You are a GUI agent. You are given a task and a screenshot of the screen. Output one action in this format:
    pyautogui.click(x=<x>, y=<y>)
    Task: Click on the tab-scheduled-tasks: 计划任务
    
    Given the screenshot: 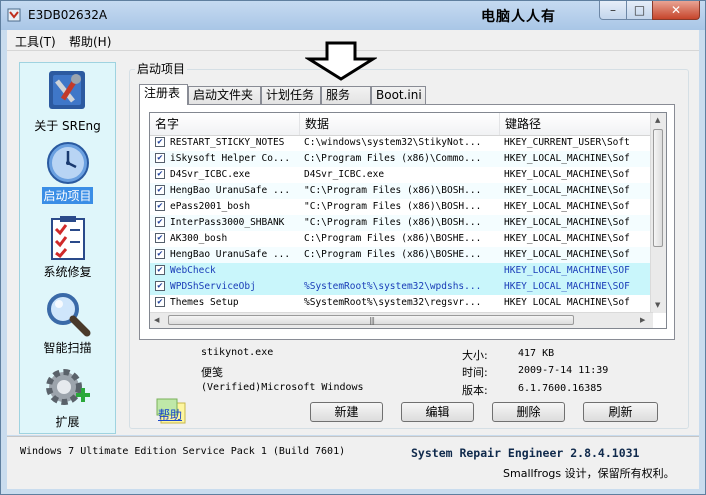 What is the action you would take?
    pyautogui.click(x=291, y=95)
    